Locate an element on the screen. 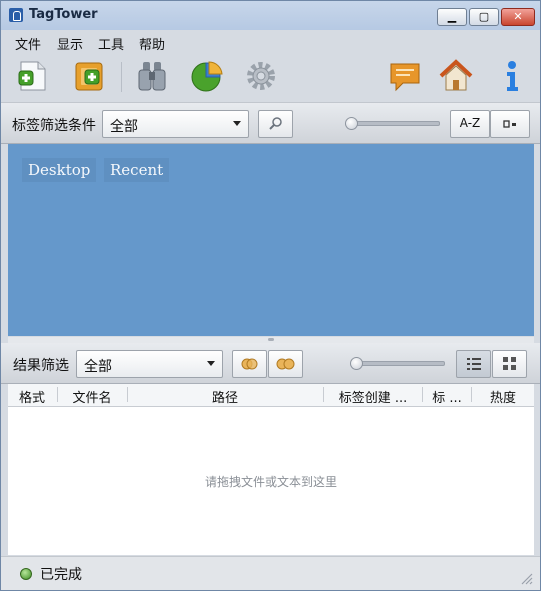  tag-filter-value: 全部 is located at coordinates (124, 127).